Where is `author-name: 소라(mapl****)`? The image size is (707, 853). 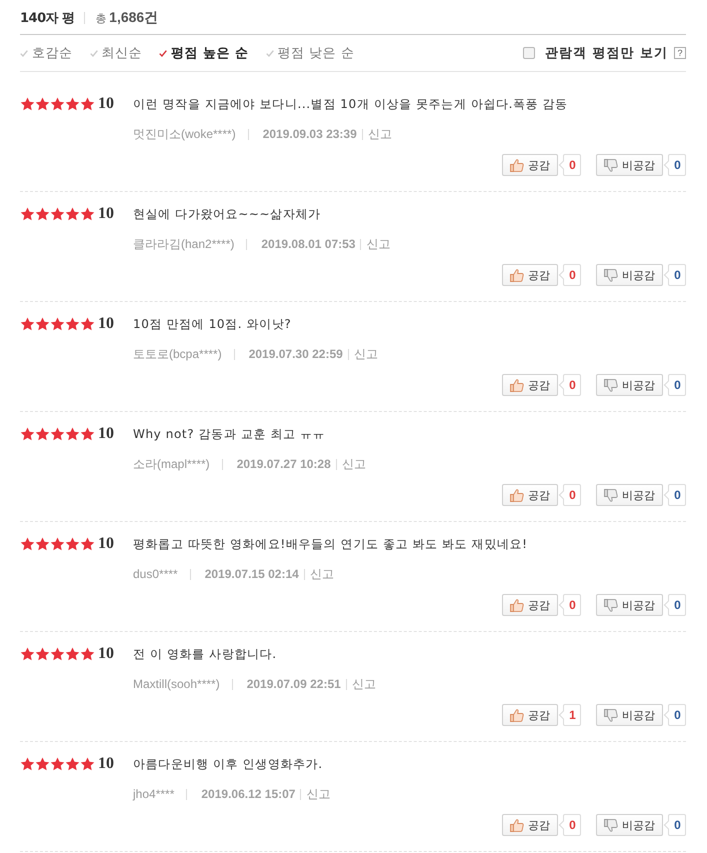 author-name: 소라(mapl****) is located at coordinates (171, 464).